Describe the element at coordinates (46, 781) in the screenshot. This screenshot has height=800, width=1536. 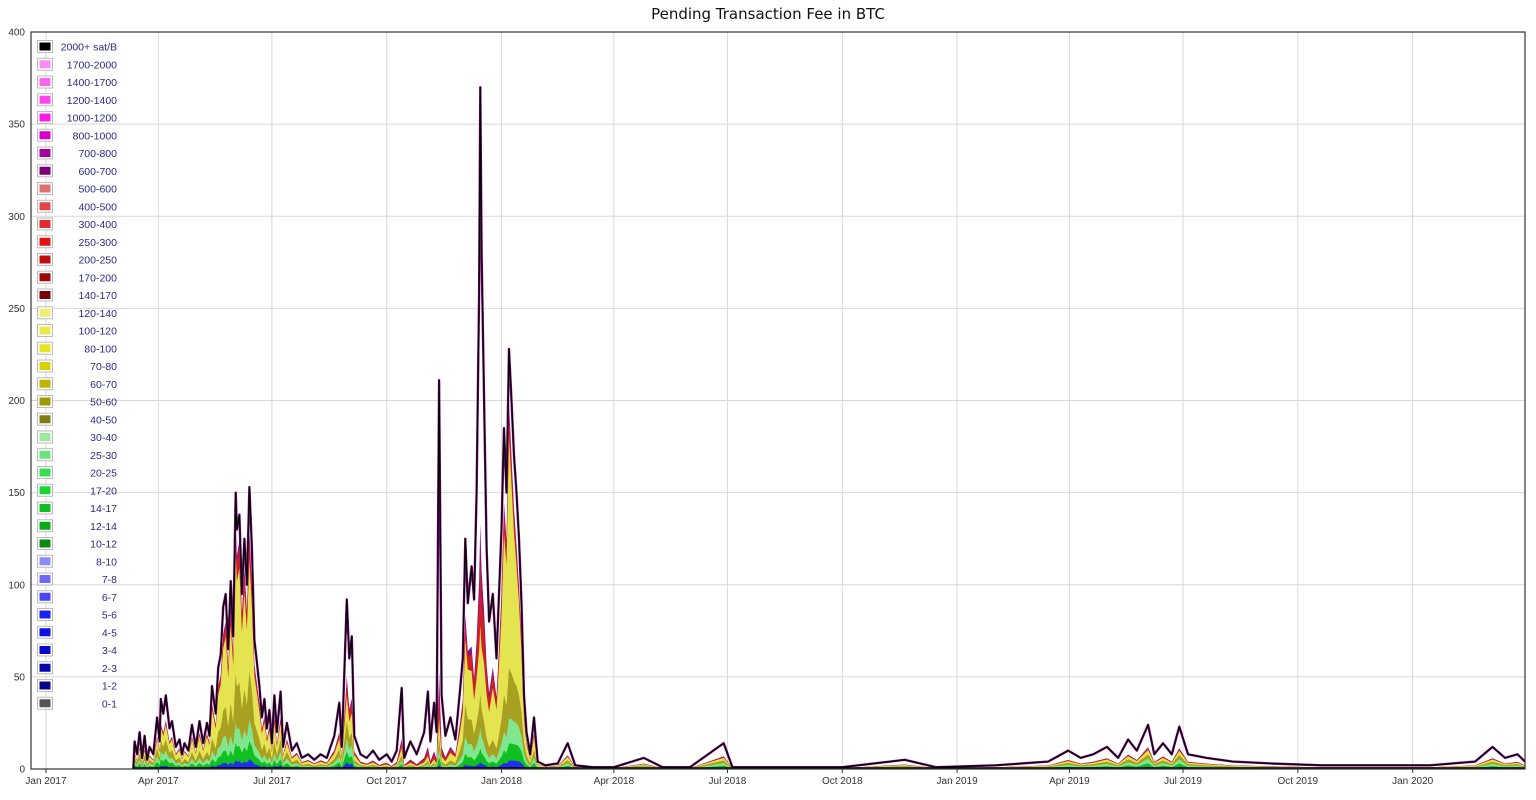
I see `x-tick-label: Jan 2017` at that location.